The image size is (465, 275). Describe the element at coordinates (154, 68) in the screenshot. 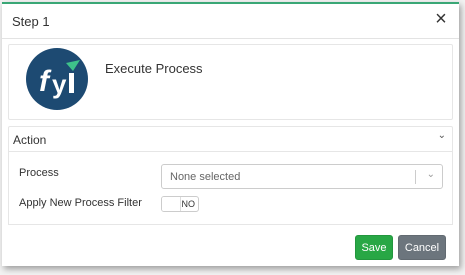

I see `step-name: Execute Process` at that location.